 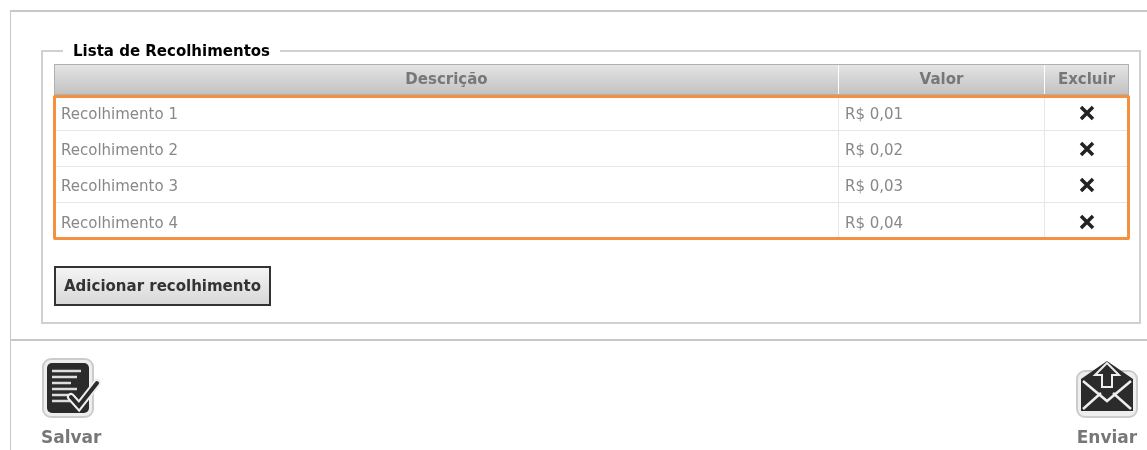 I want to click on column-header: Descrição, so click(x=447, y=79).